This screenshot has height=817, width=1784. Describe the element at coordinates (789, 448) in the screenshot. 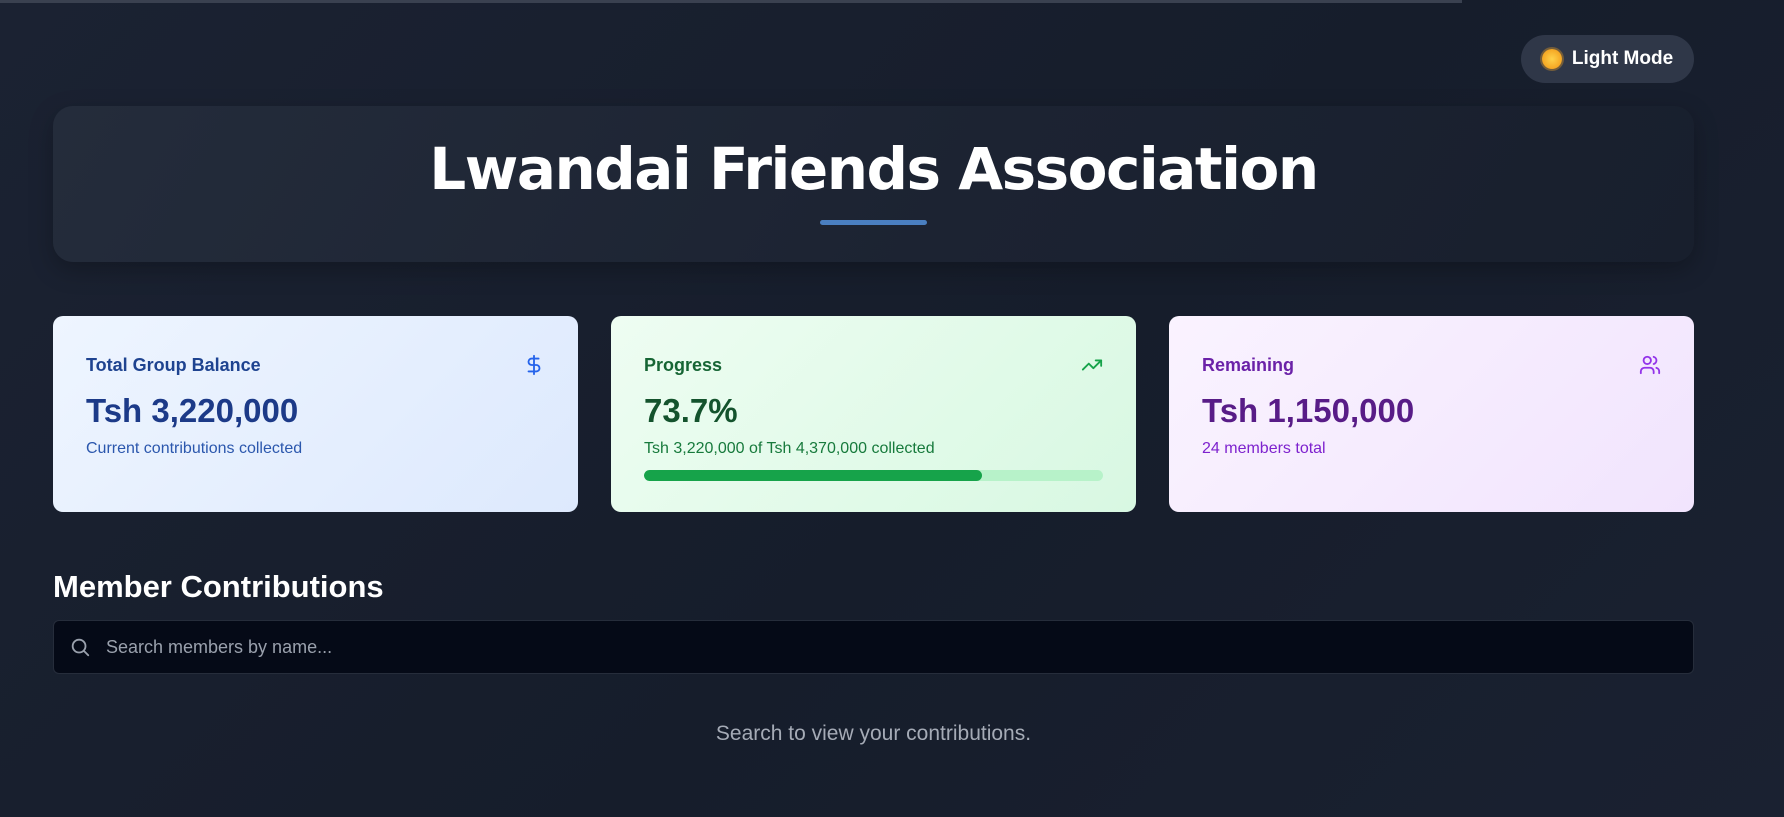

I see `card-subtitle: Tsh 3,220,000 of Tsh 4,370,000 collected` at that location.